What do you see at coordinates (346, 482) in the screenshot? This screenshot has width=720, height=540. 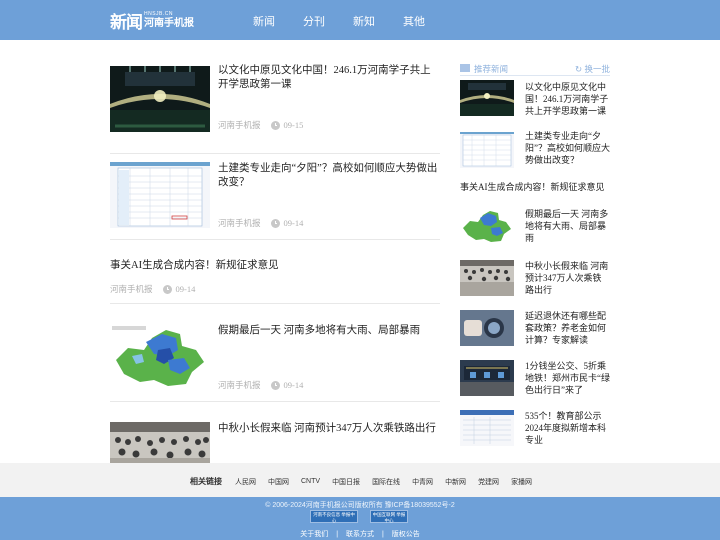 I see `link-chinadaily: 中国日报` at bounding box center [346, 482].